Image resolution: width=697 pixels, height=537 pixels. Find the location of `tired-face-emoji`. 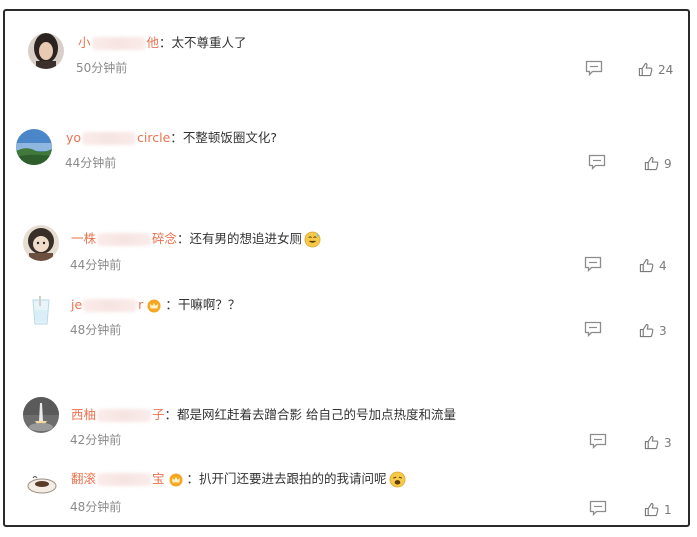

tired-face-emoji is located at coordinates (397, 479).